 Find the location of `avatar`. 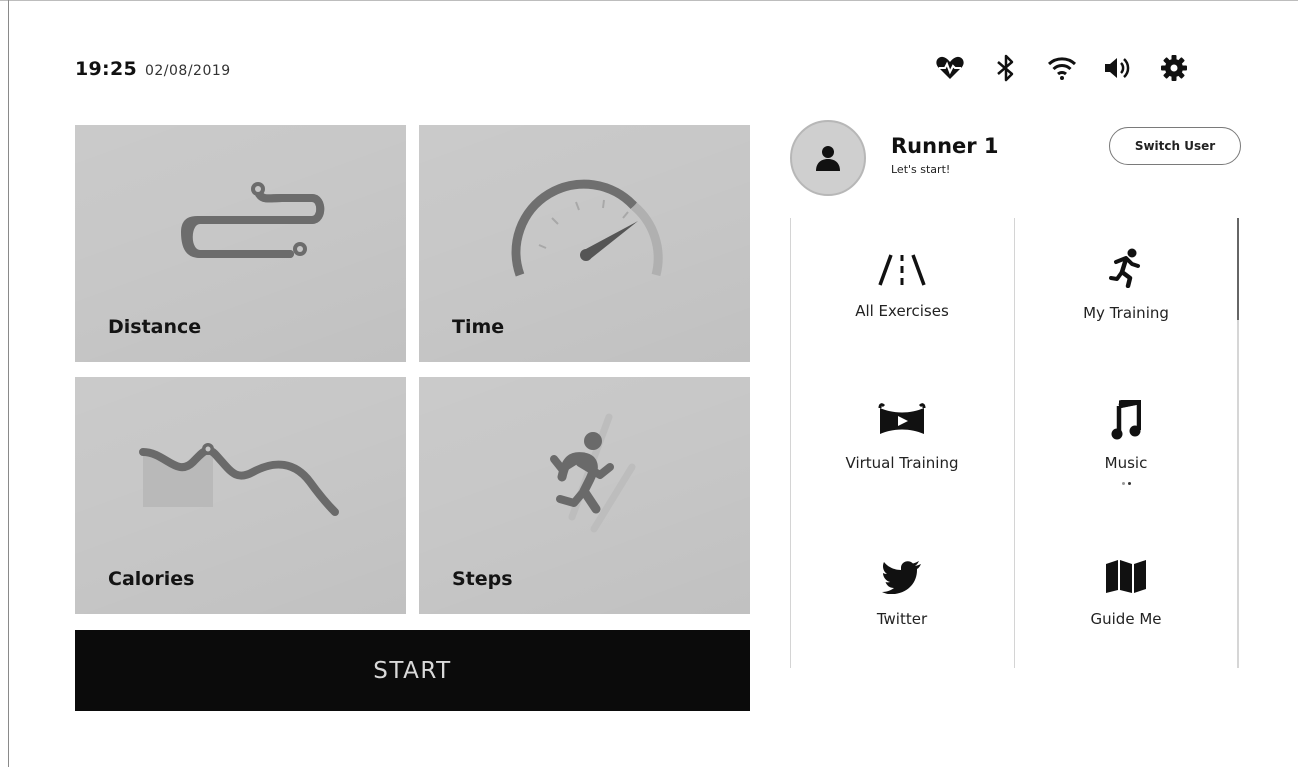

avatar is located at coordinates (828, 158).